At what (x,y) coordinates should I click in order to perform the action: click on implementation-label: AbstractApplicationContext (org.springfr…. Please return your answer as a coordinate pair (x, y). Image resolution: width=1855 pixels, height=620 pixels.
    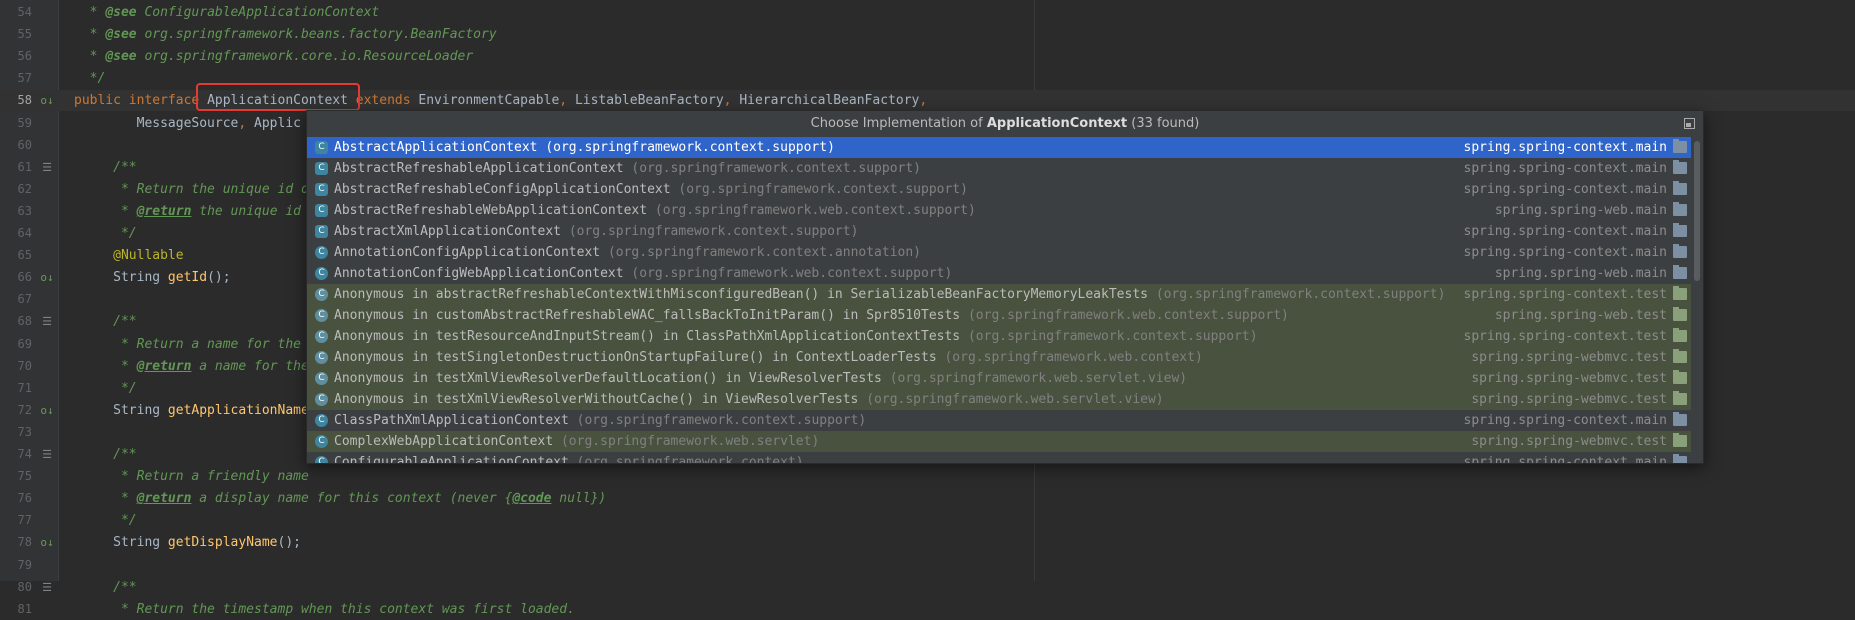
    Looking at the image, I should click on (584, 147).